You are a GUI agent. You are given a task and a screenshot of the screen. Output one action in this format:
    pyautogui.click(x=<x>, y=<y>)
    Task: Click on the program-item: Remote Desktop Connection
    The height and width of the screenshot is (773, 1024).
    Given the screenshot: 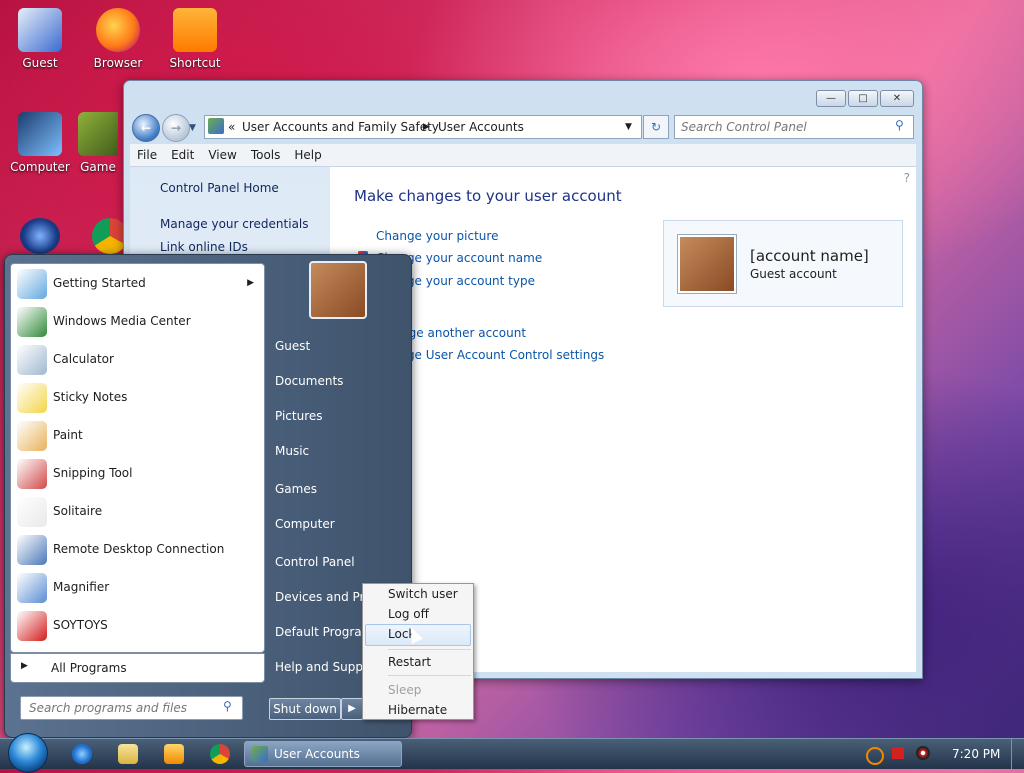 What is the action you would take?
    pyautogui.click(x=137, y=550)
    